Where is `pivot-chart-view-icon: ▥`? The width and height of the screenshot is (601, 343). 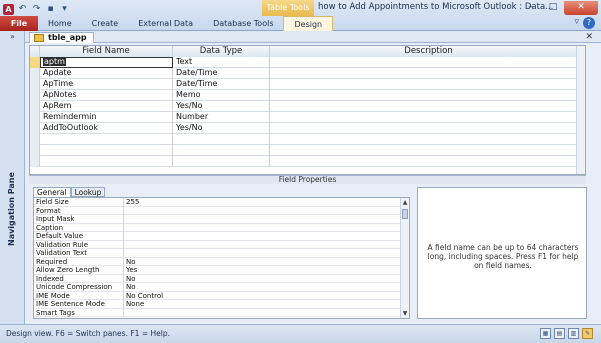 pivot-chart-view-icon: ▥ is located at coordinates (573, 333).